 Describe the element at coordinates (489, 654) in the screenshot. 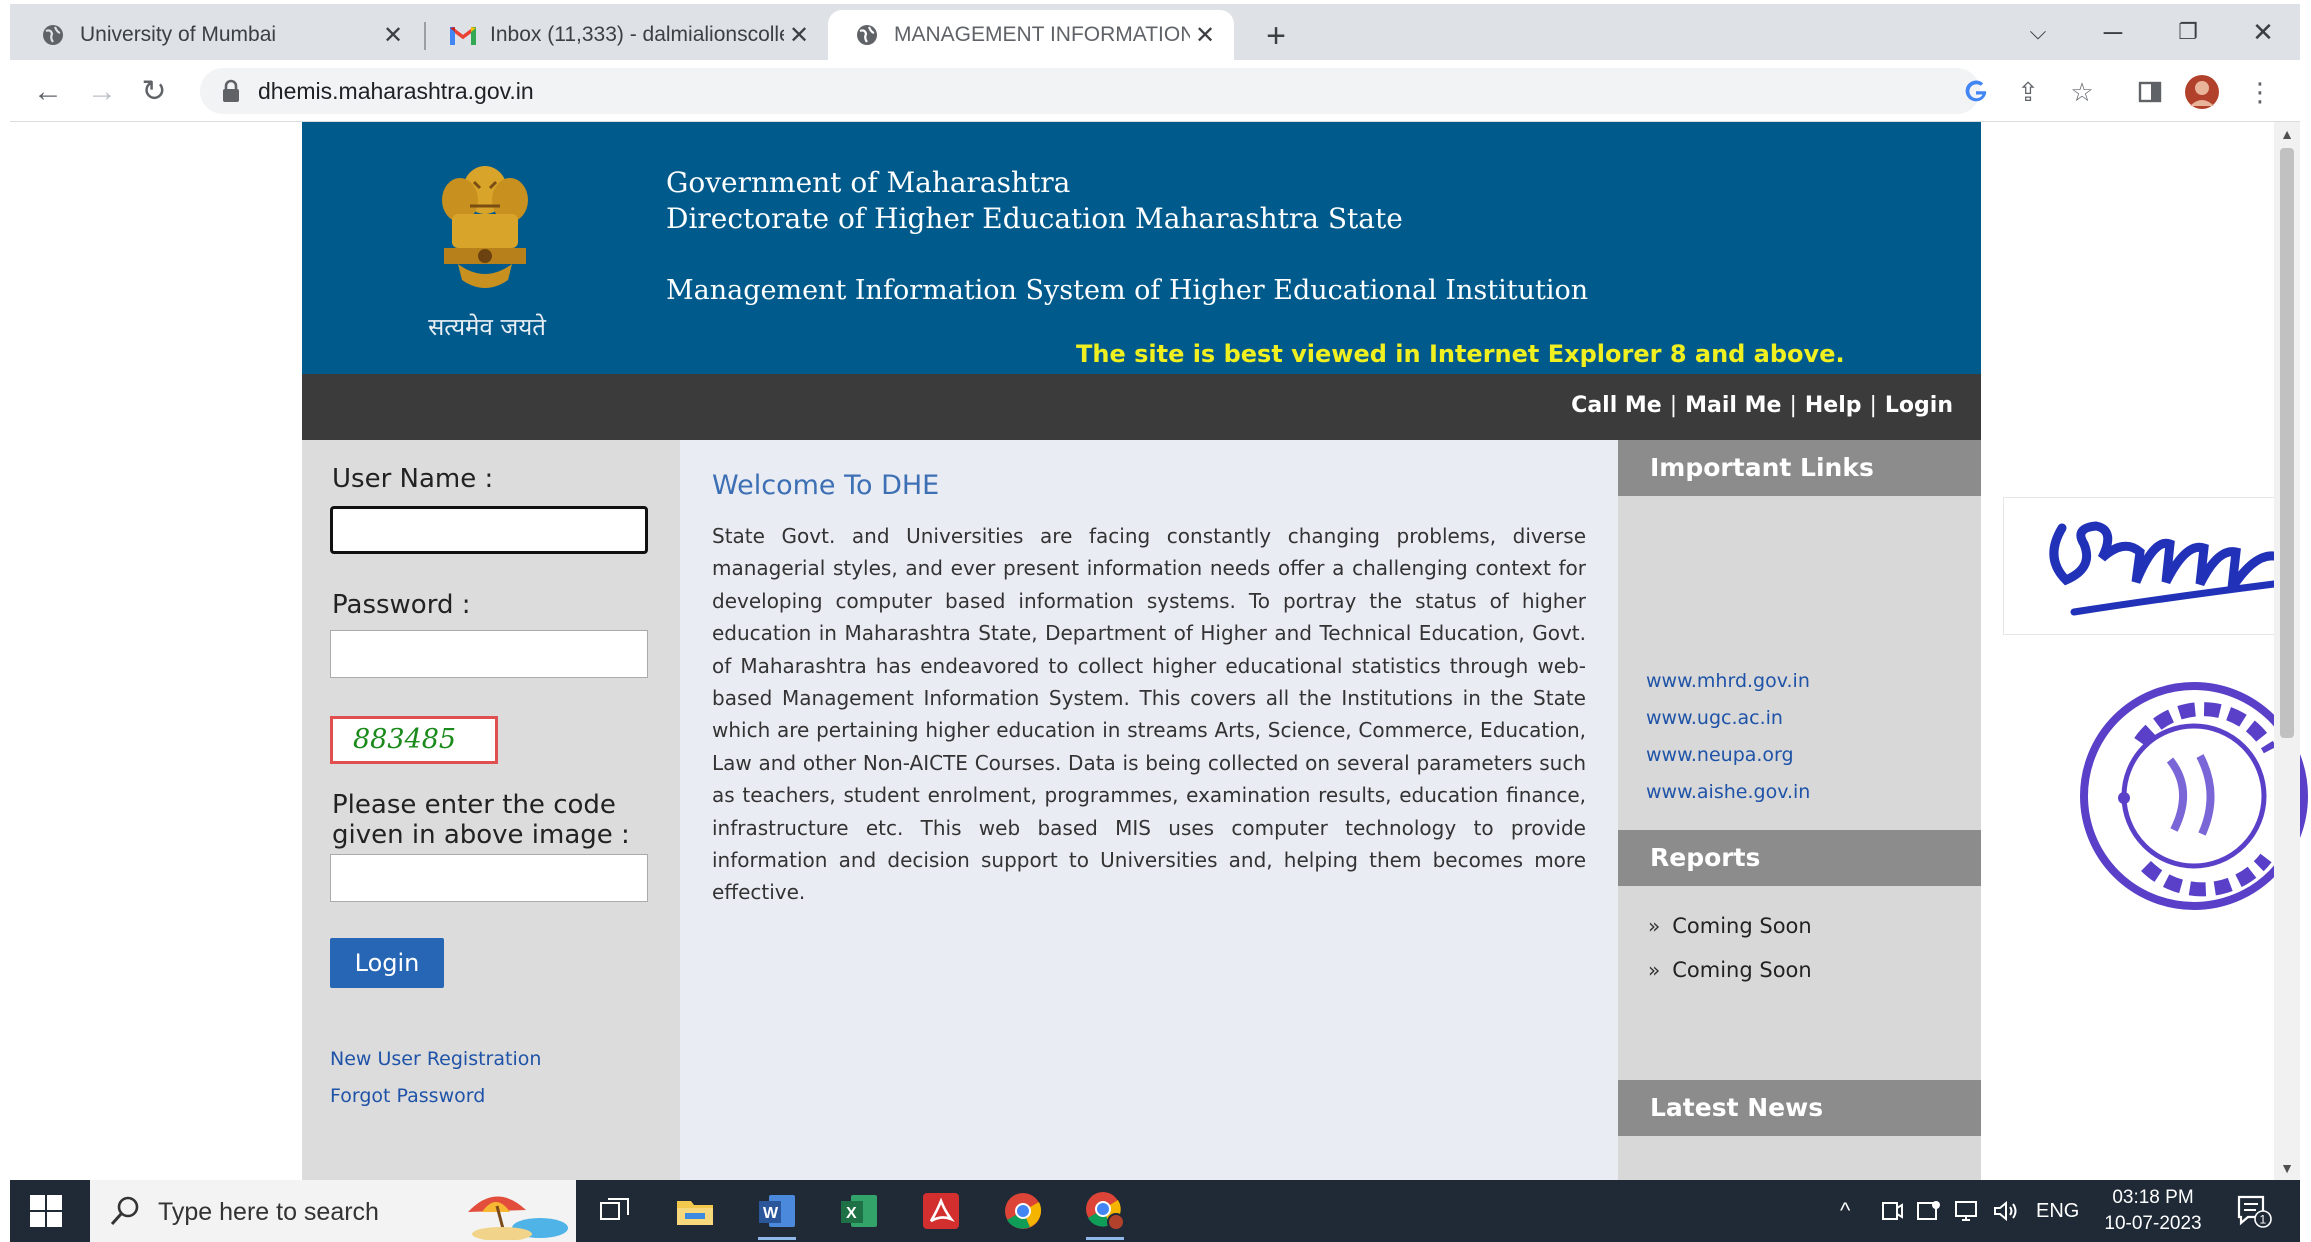

I see `password-input` at that location.